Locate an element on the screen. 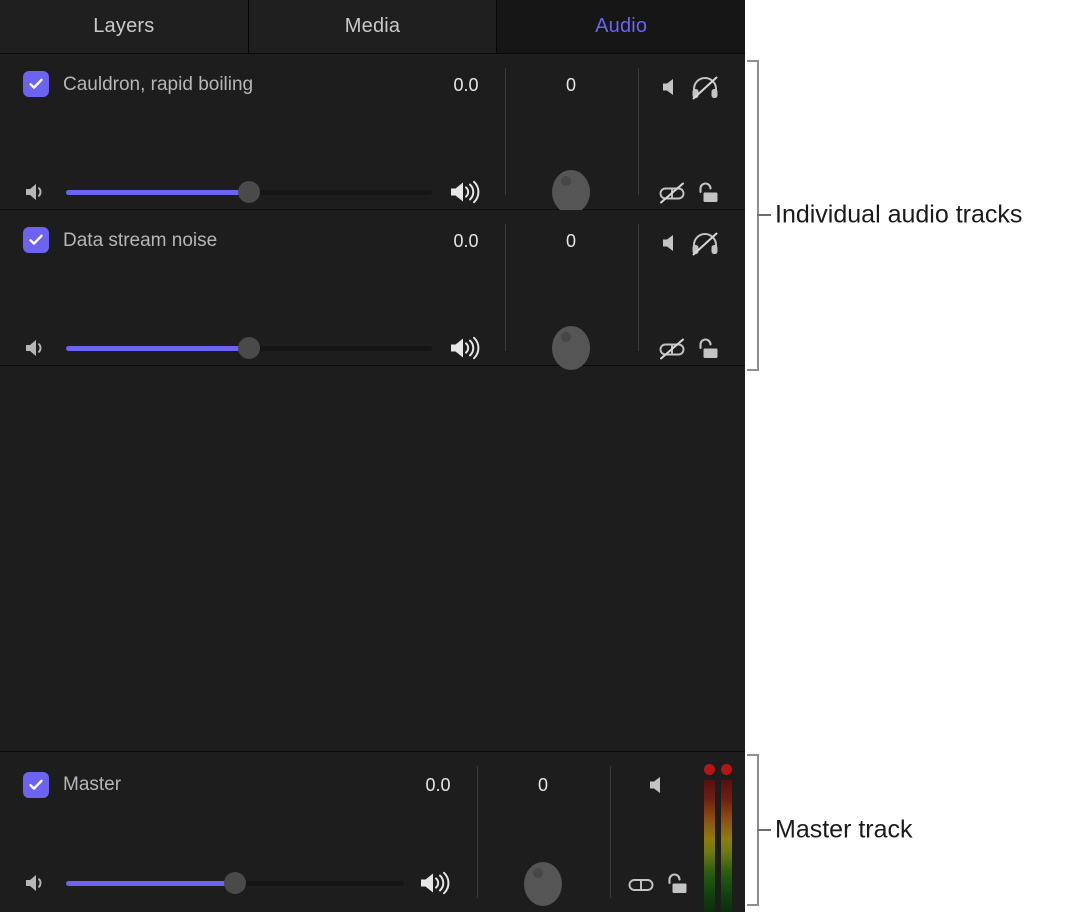 This screenshot has width=1072, height=912. track-name: Data stream noise is located at coordinates (140, 241).